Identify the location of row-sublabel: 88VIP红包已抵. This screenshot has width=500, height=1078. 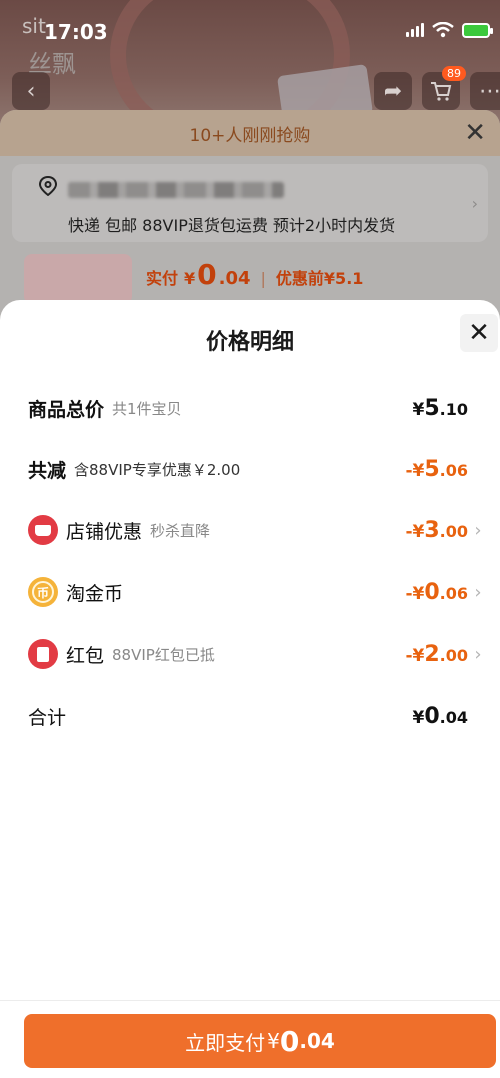
(163, 654).